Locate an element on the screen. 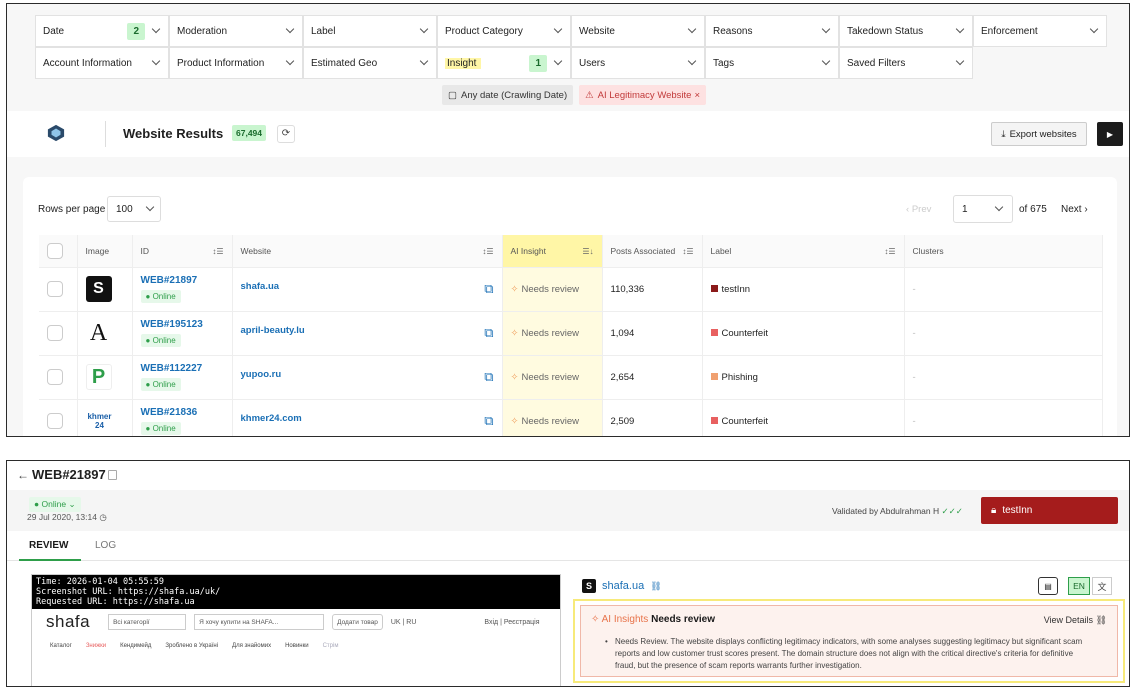  rows-per-page-select: 100 is located at coordinates (134, 209).